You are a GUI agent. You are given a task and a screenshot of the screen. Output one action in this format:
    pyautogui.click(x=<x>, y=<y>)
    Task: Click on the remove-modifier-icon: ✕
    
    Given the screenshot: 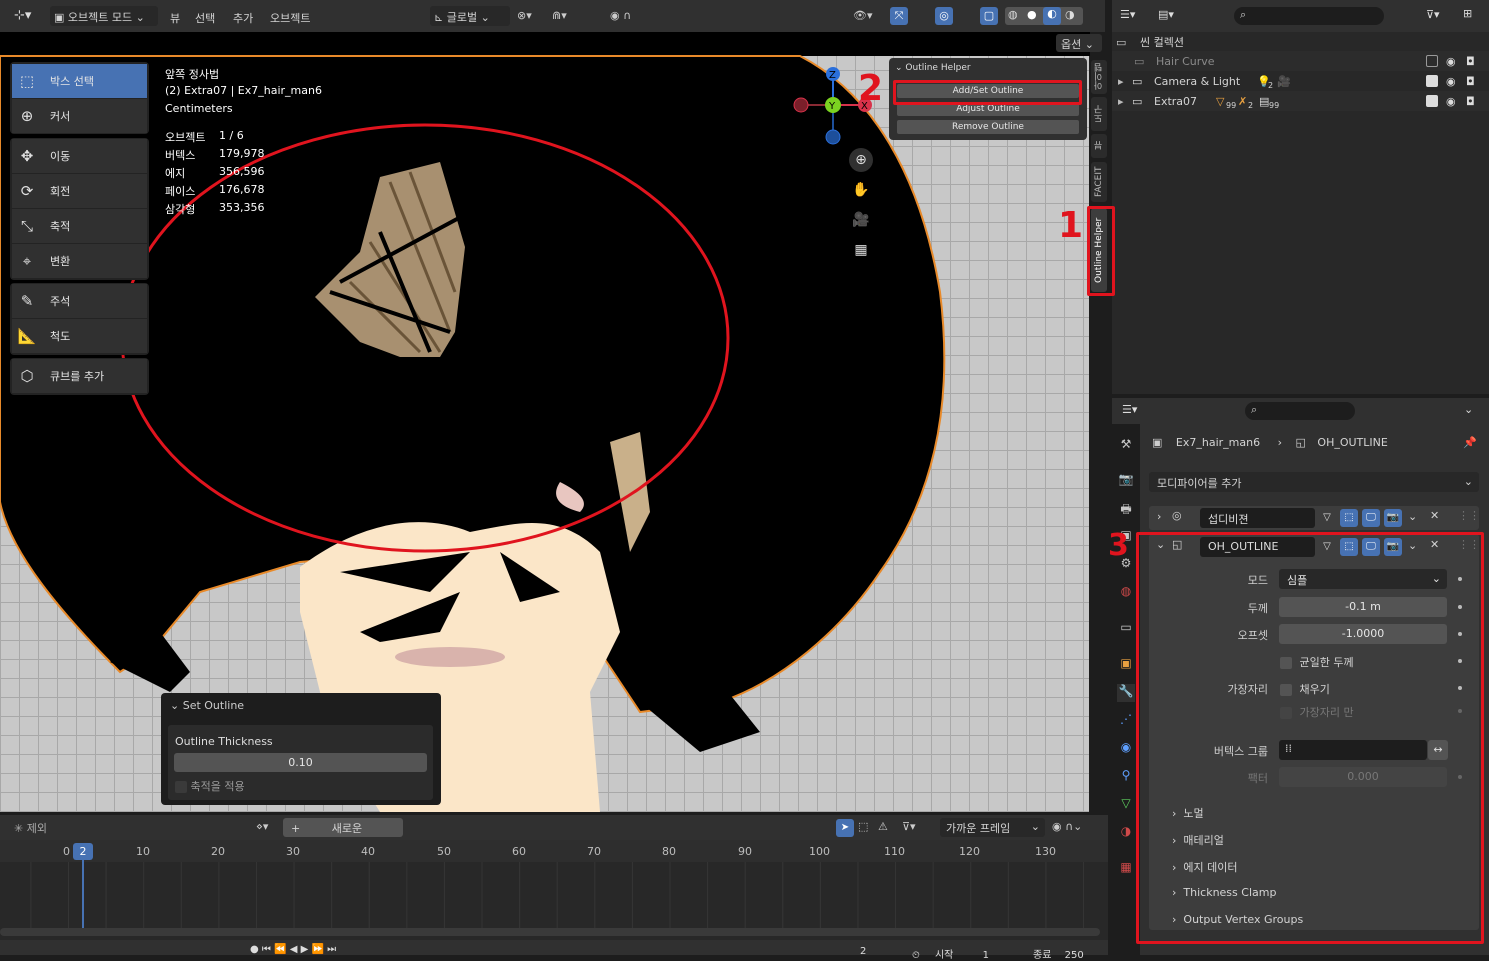 What is the action you would take?
    pyautogui.click(x=1434, y=515)
    